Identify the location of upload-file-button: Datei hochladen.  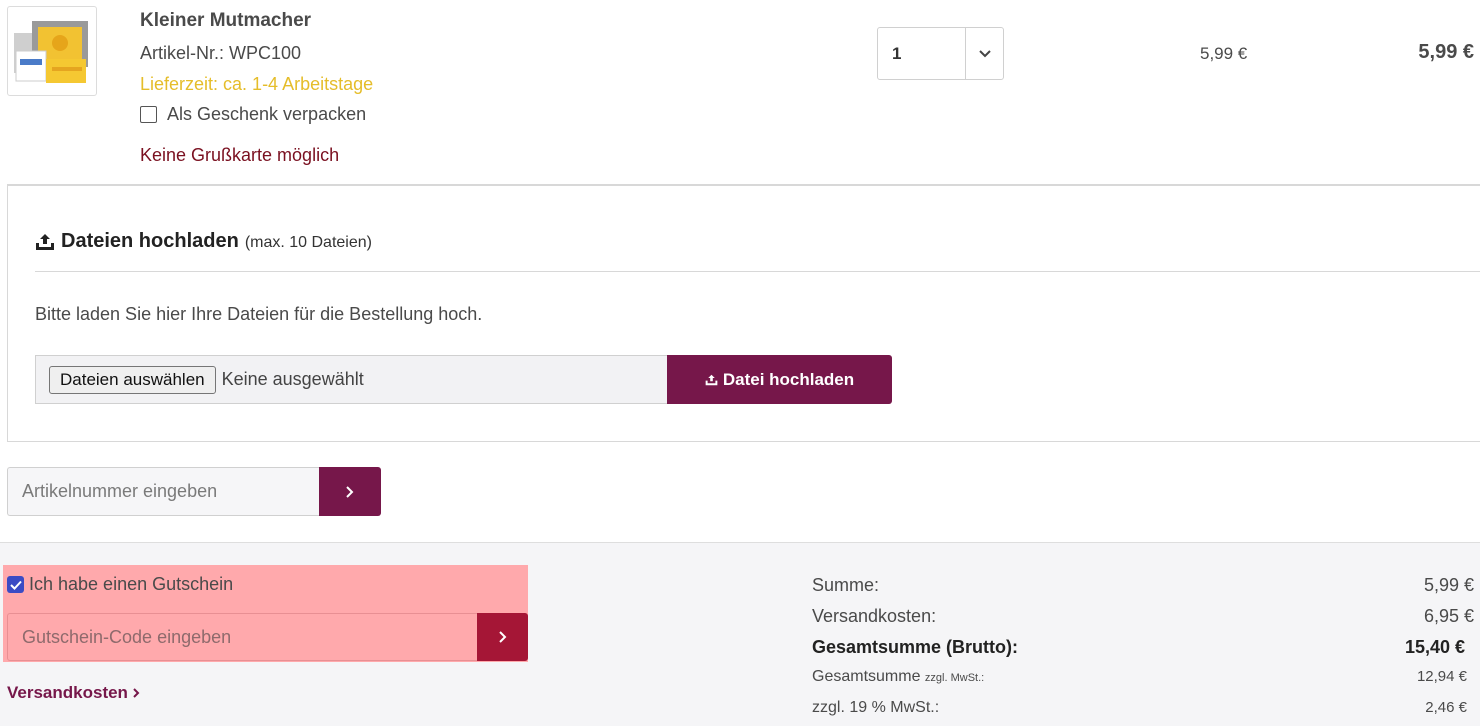
(779, 379).